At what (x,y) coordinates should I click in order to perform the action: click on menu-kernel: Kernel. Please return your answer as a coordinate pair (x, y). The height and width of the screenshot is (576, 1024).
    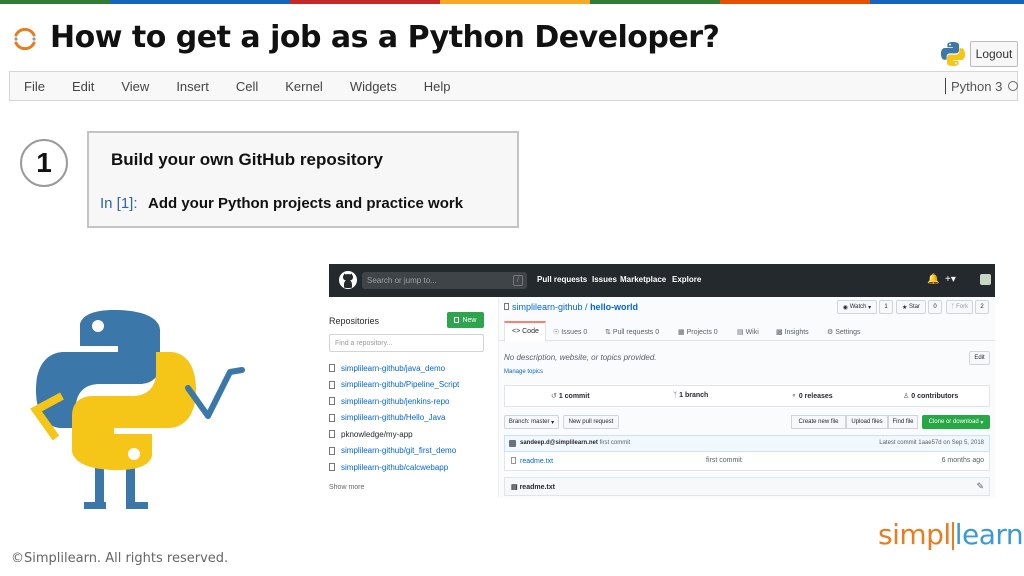
    Looking at the image, I should click on (304, 86).